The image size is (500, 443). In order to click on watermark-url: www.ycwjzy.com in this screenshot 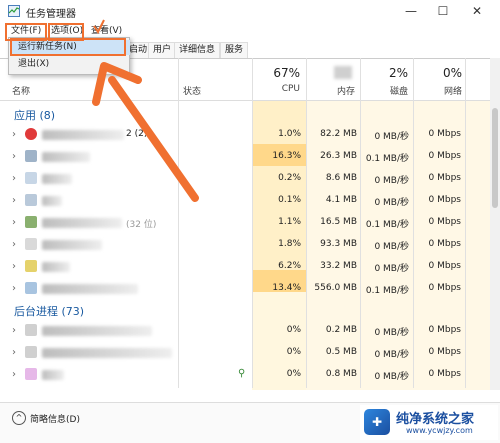, I will do `click(439, 430)`.